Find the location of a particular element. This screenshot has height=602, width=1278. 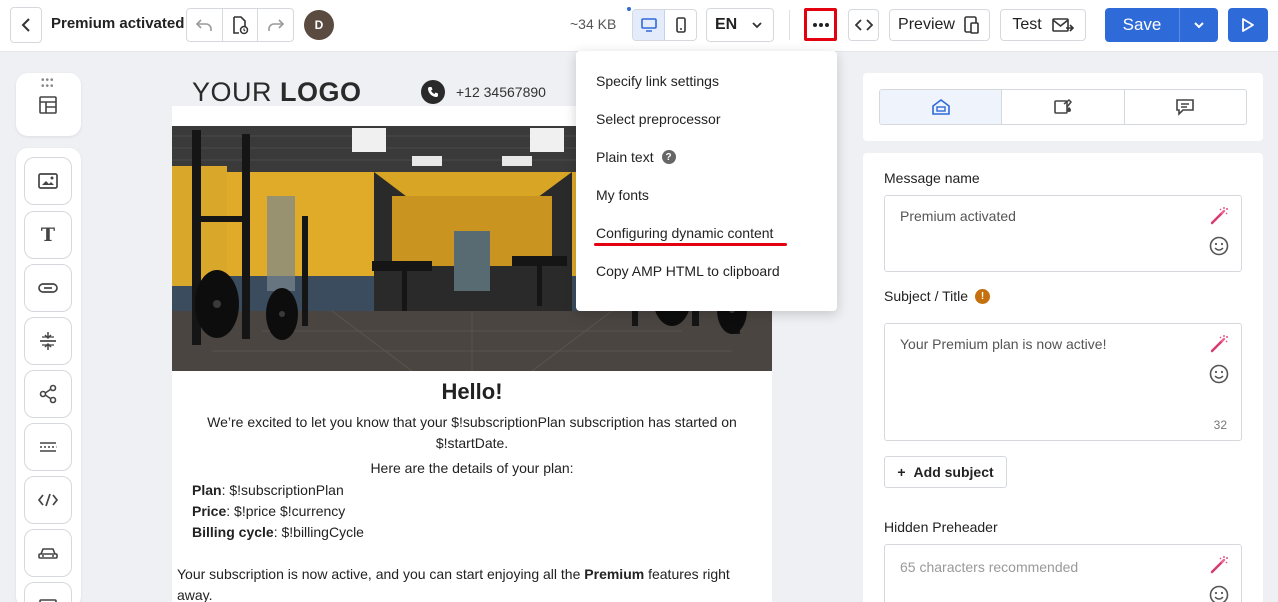

message-name-label: Message name is located at coordinates (932, 178).